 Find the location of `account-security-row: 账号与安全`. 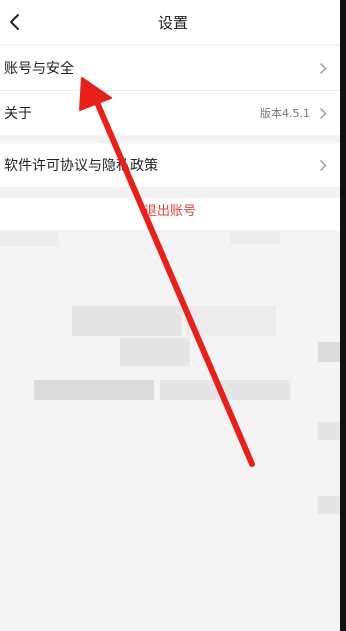

account-security-row: 账号与安全 is located at coordinates (170, 68).